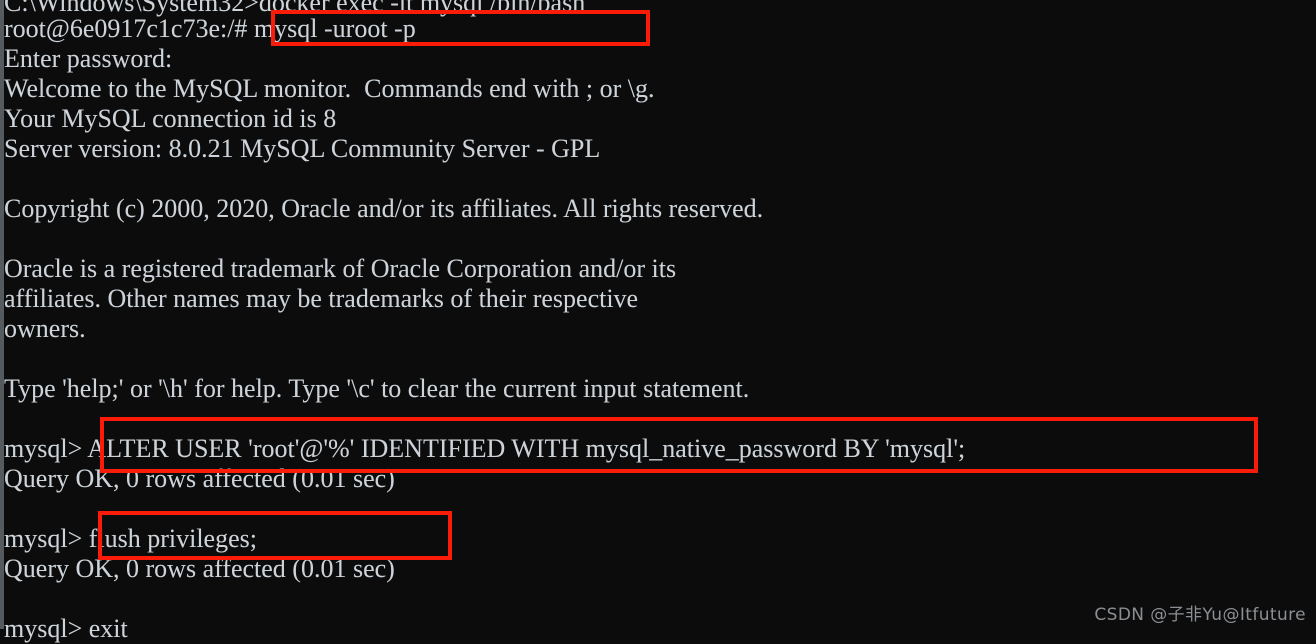 The height and width of the screenshot is (644, 1316). Describe the element at coordinates (199, 478) in the screenshot. I see `query-ok-line-1: Query OK, 0 rows affected (0.01 sec)` at that location.